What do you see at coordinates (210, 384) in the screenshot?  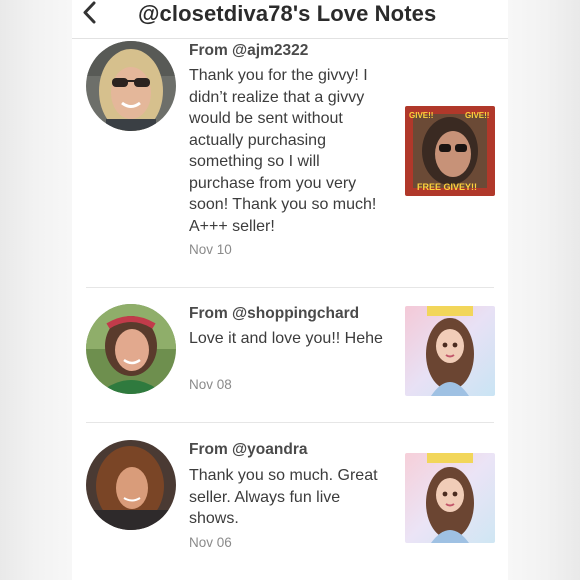 I see `note-date: Nov 08` at bounding box center [210, 384].